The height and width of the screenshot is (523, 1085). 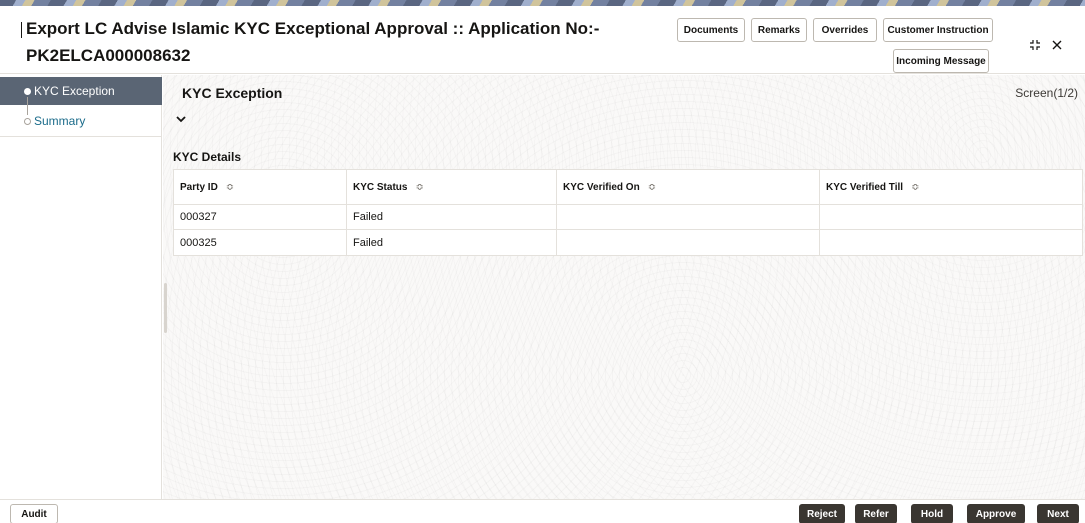 I want to click on sidebar-item-label: KYC Exception, so click(x=74, y=91).